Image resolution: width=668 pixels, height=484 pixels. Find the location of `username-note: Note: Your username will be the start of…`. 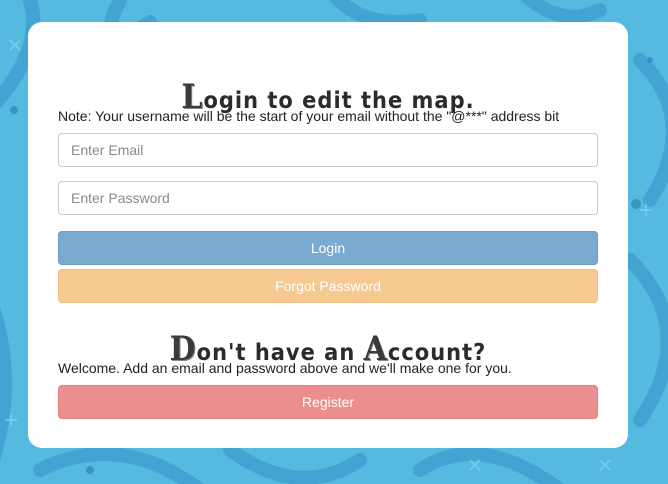

username-note: Note: Your username will be the start of… is located at coordinates (309, 116).